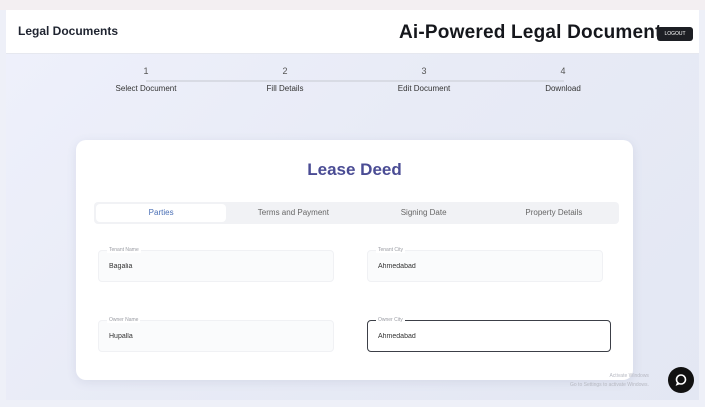  I want to click on tenant-city-label: Tenant City, so click(391, 250).